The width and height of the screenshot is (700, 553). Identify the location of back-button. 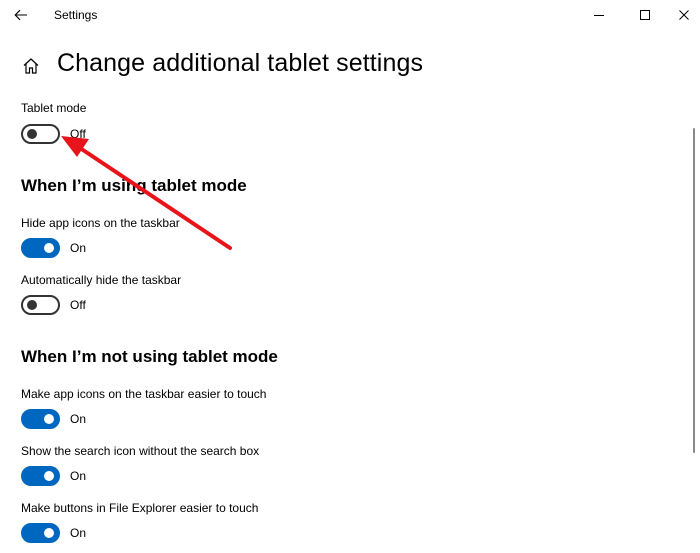
(21, 15).